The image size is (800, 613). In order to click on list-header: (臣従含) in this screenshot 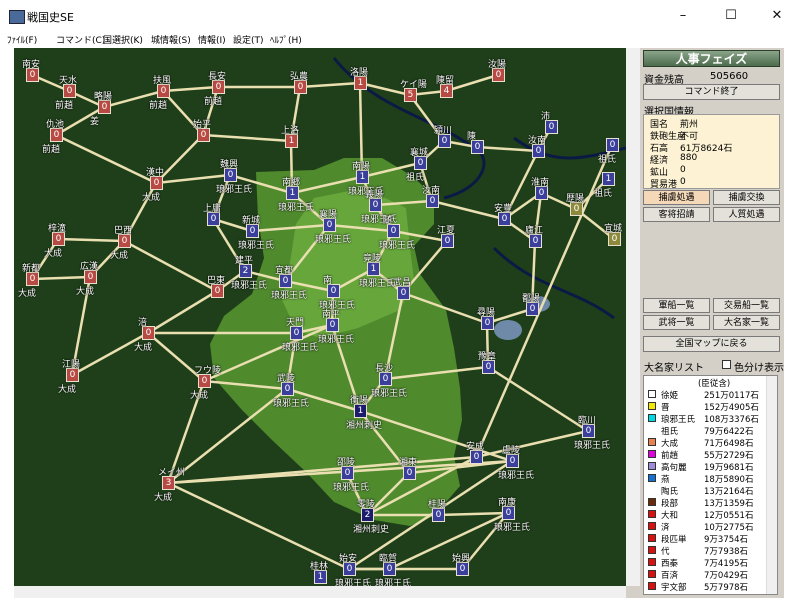, I will do `click(714, 384)`.